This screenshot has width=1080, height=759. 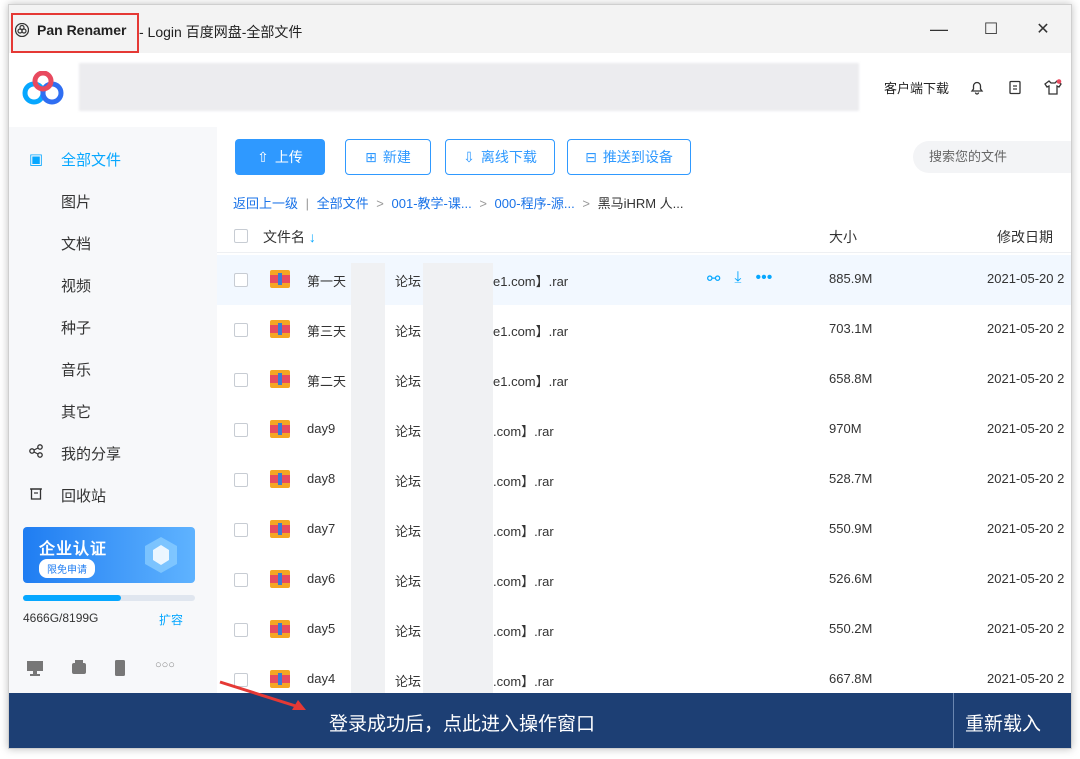 I want to click on enterprise-title: 企业认证, so click(x=73, y=549).